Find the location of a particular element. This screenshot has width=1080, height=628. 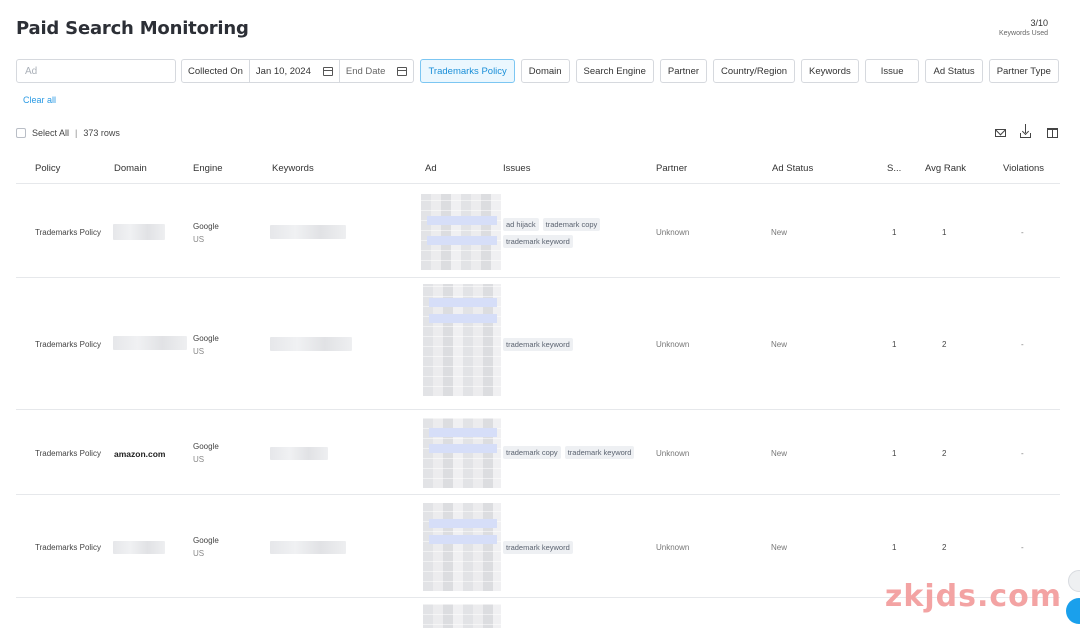

end-date-placeholder: End Date is located at coordinates (365, 71).